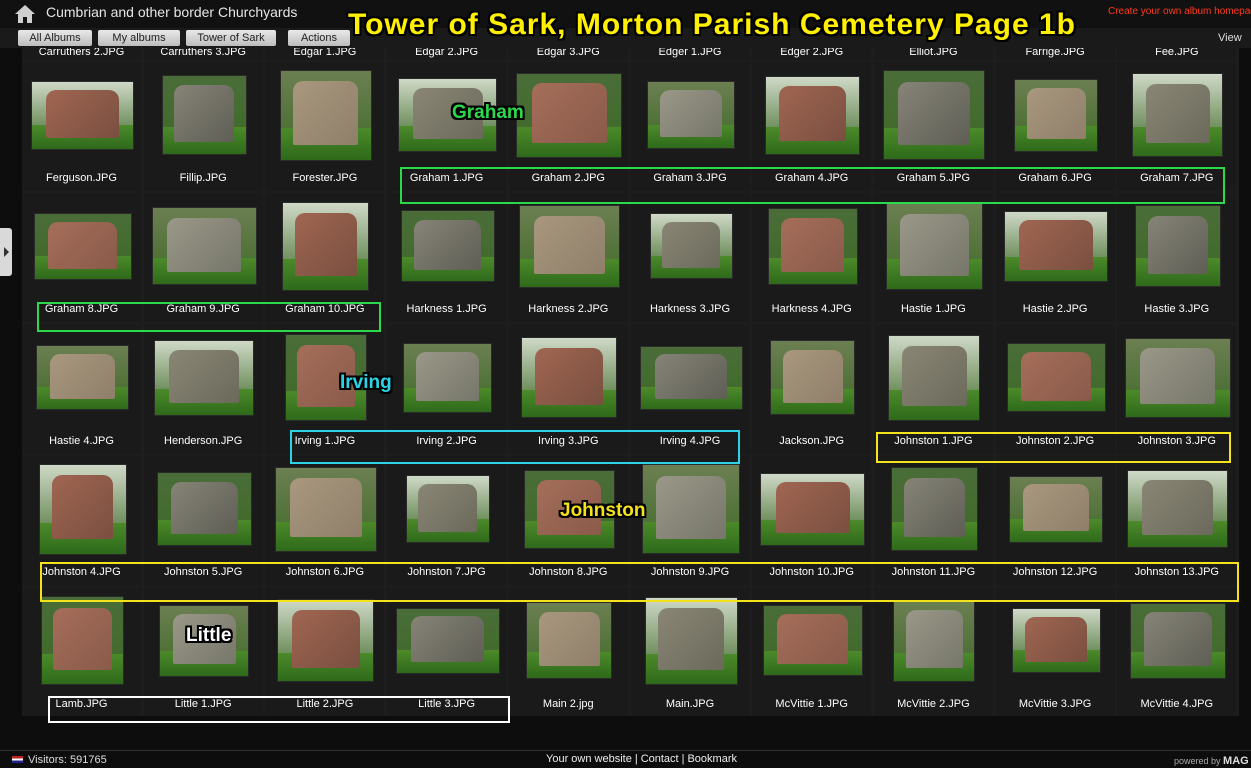 The width and height of the screenshot is (1251, 768). I want to click on album-title: Cumbrian and other border Churchyards, so click(171, 12).